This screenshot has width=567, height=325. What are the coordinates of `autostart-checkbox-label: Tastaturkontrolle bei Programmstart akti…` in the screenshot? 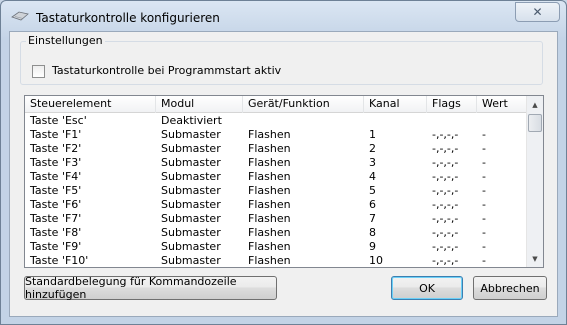 It's located at (166, 70).